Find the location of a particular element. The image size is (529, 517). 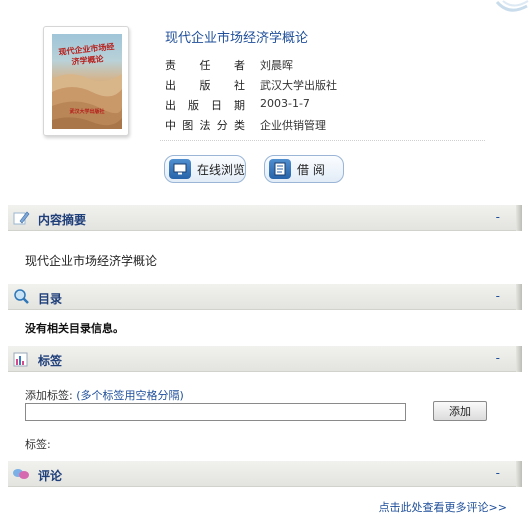

collapse-toggle-toc: - is located at coordinates (498, 296).